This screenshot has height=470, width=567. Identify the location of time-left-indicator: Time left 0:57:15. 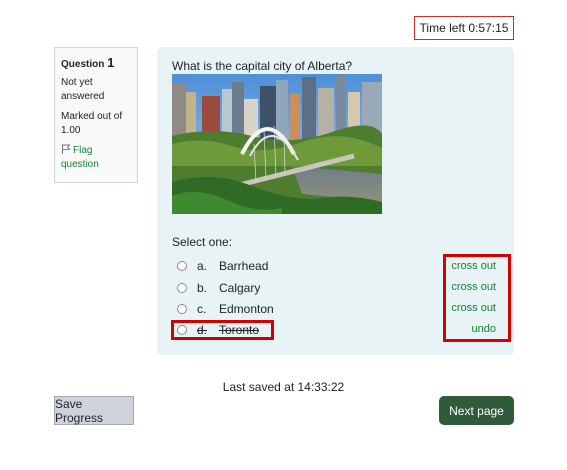
(464, 28).